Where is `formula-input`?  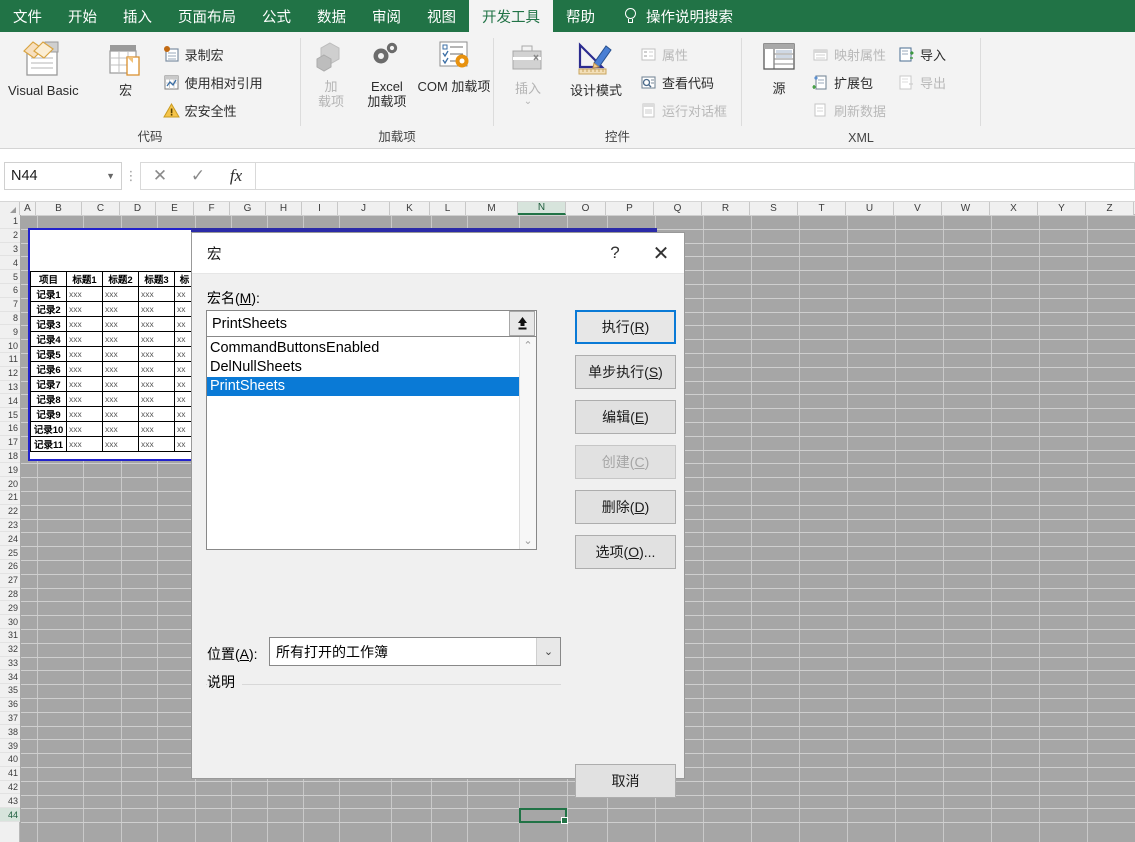 formula-input is located at coordinates (695, 175).